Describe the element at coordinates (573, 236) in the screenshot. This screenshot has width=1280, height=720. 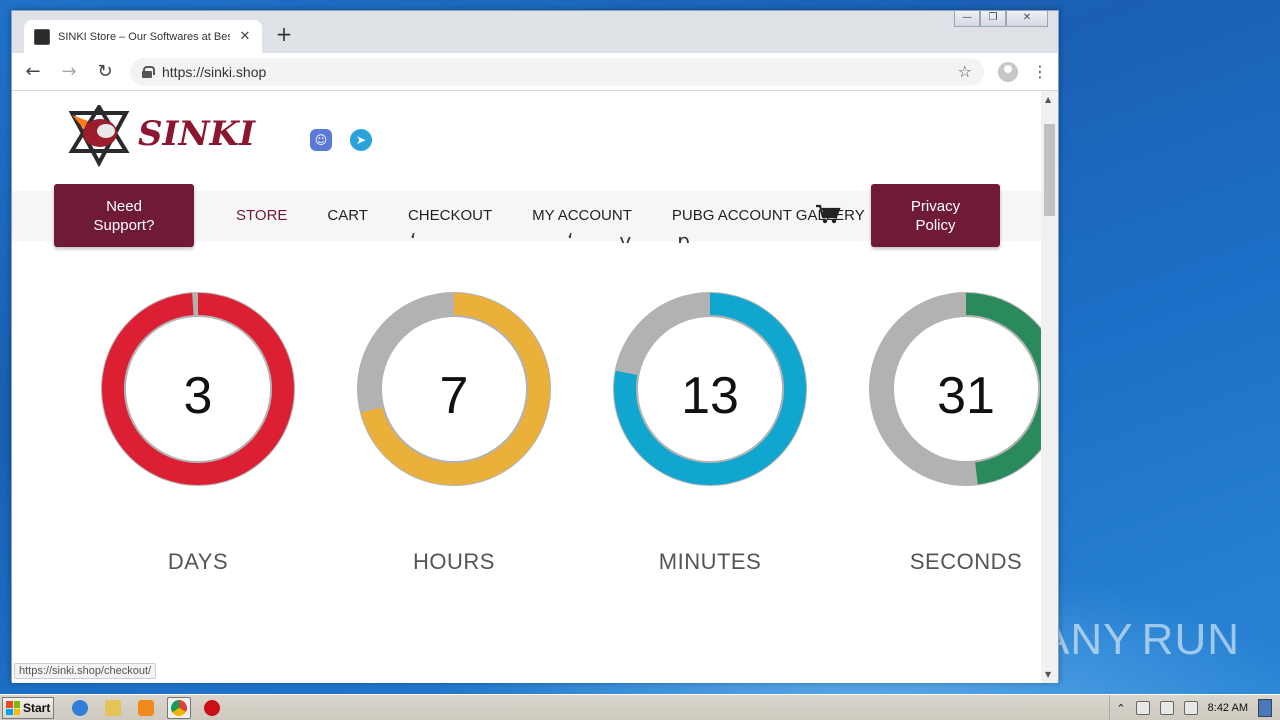
I see `obscured-heading: ‘,,‘yp` at that location.